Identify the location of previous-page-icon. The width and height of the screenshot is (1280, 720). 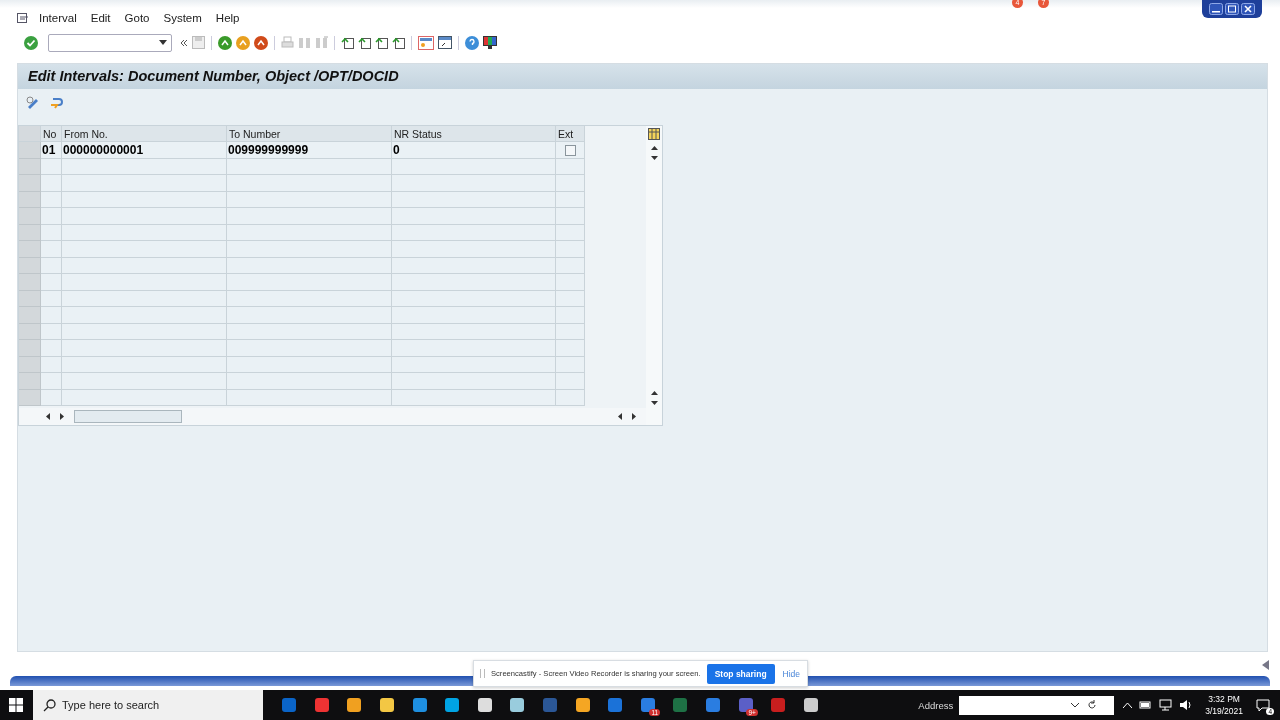
(364, 43).